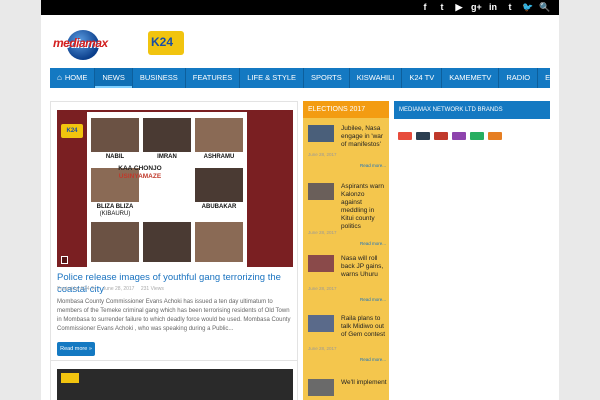 Image resolution: width=600 pixels, height=400 pixels. Describe the element at coordinates (152, 289) in the screenshot. I see `article-views: 231 Views` at that location.